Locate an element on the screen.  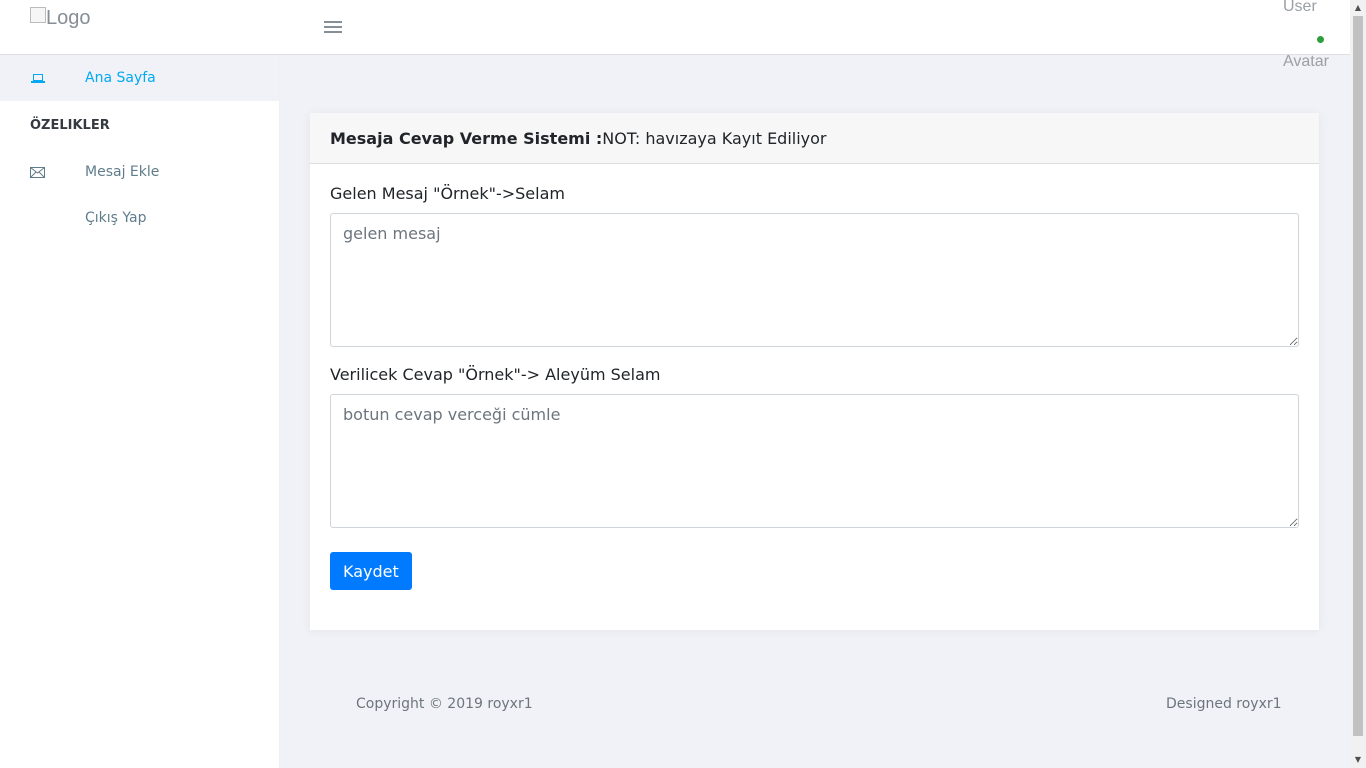
online-status-dot is located at coordinates (1320, 39).